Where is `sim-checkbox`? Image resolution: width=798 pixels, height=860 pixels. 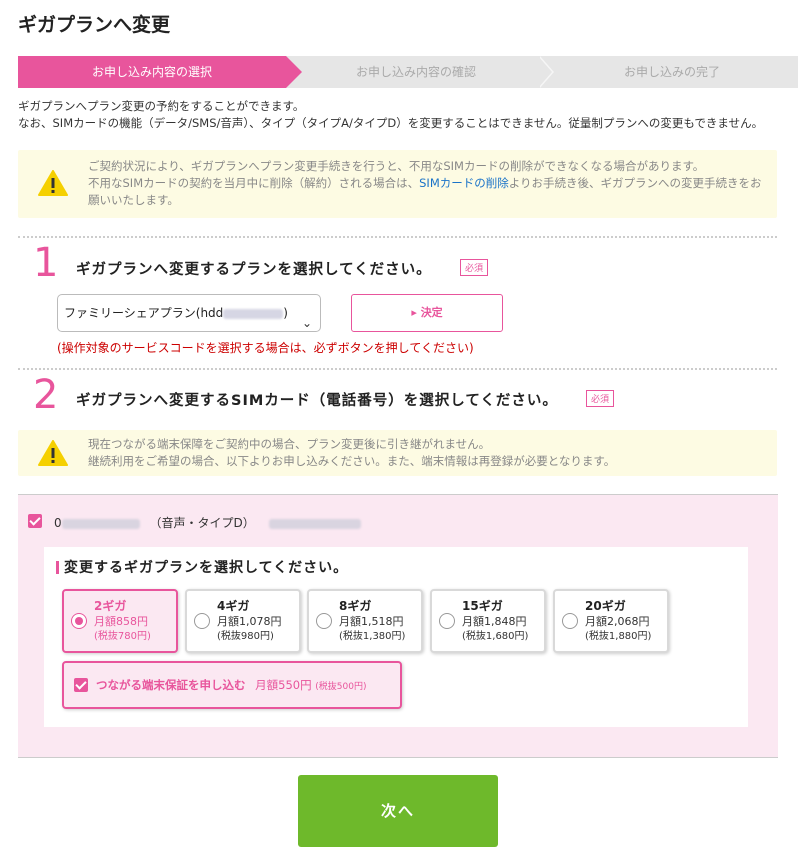
sim-checkbox is located at coordinates (35, 521).